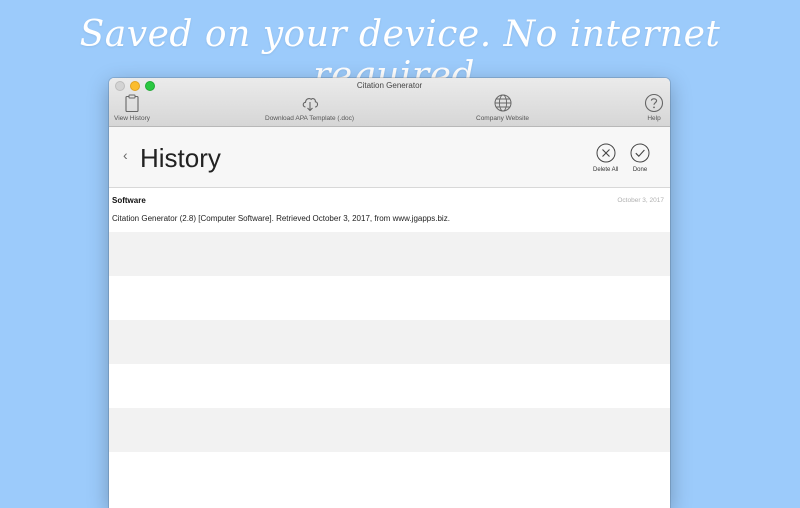 Image resolution: width=800 pixels, height=508 pixels. I want to click on cloud-download-icon, so click(310, 105).